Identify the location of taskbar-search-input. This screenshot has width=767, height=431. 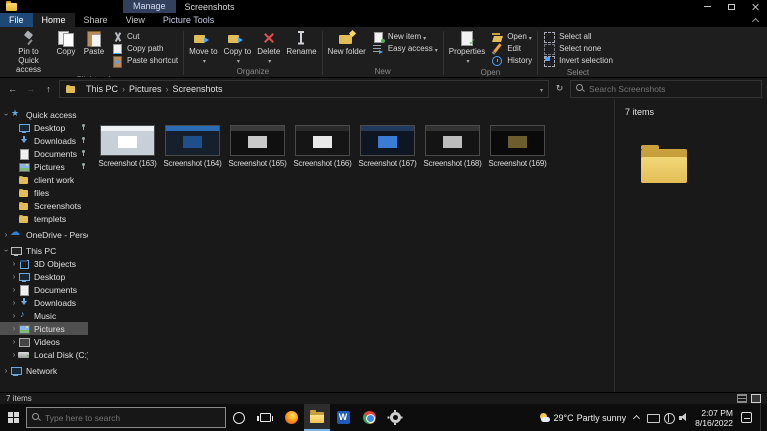
(132, 417).